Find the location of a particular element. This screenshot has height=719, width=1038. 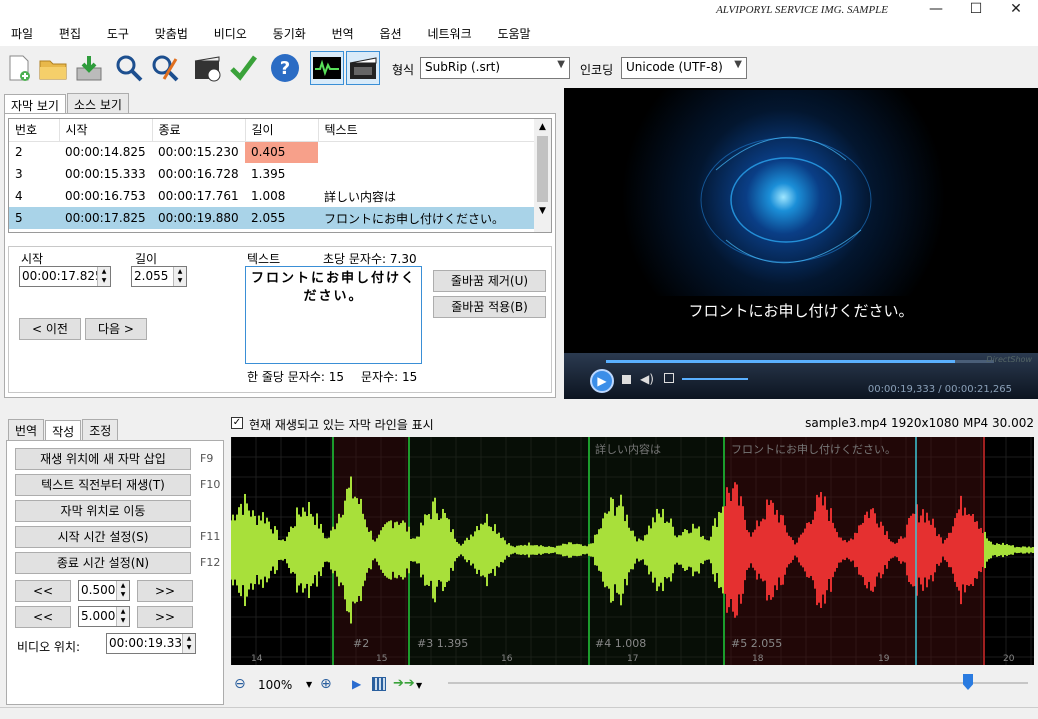

cell-start: 00:00:14.825 is located at coordinates (105, 152).